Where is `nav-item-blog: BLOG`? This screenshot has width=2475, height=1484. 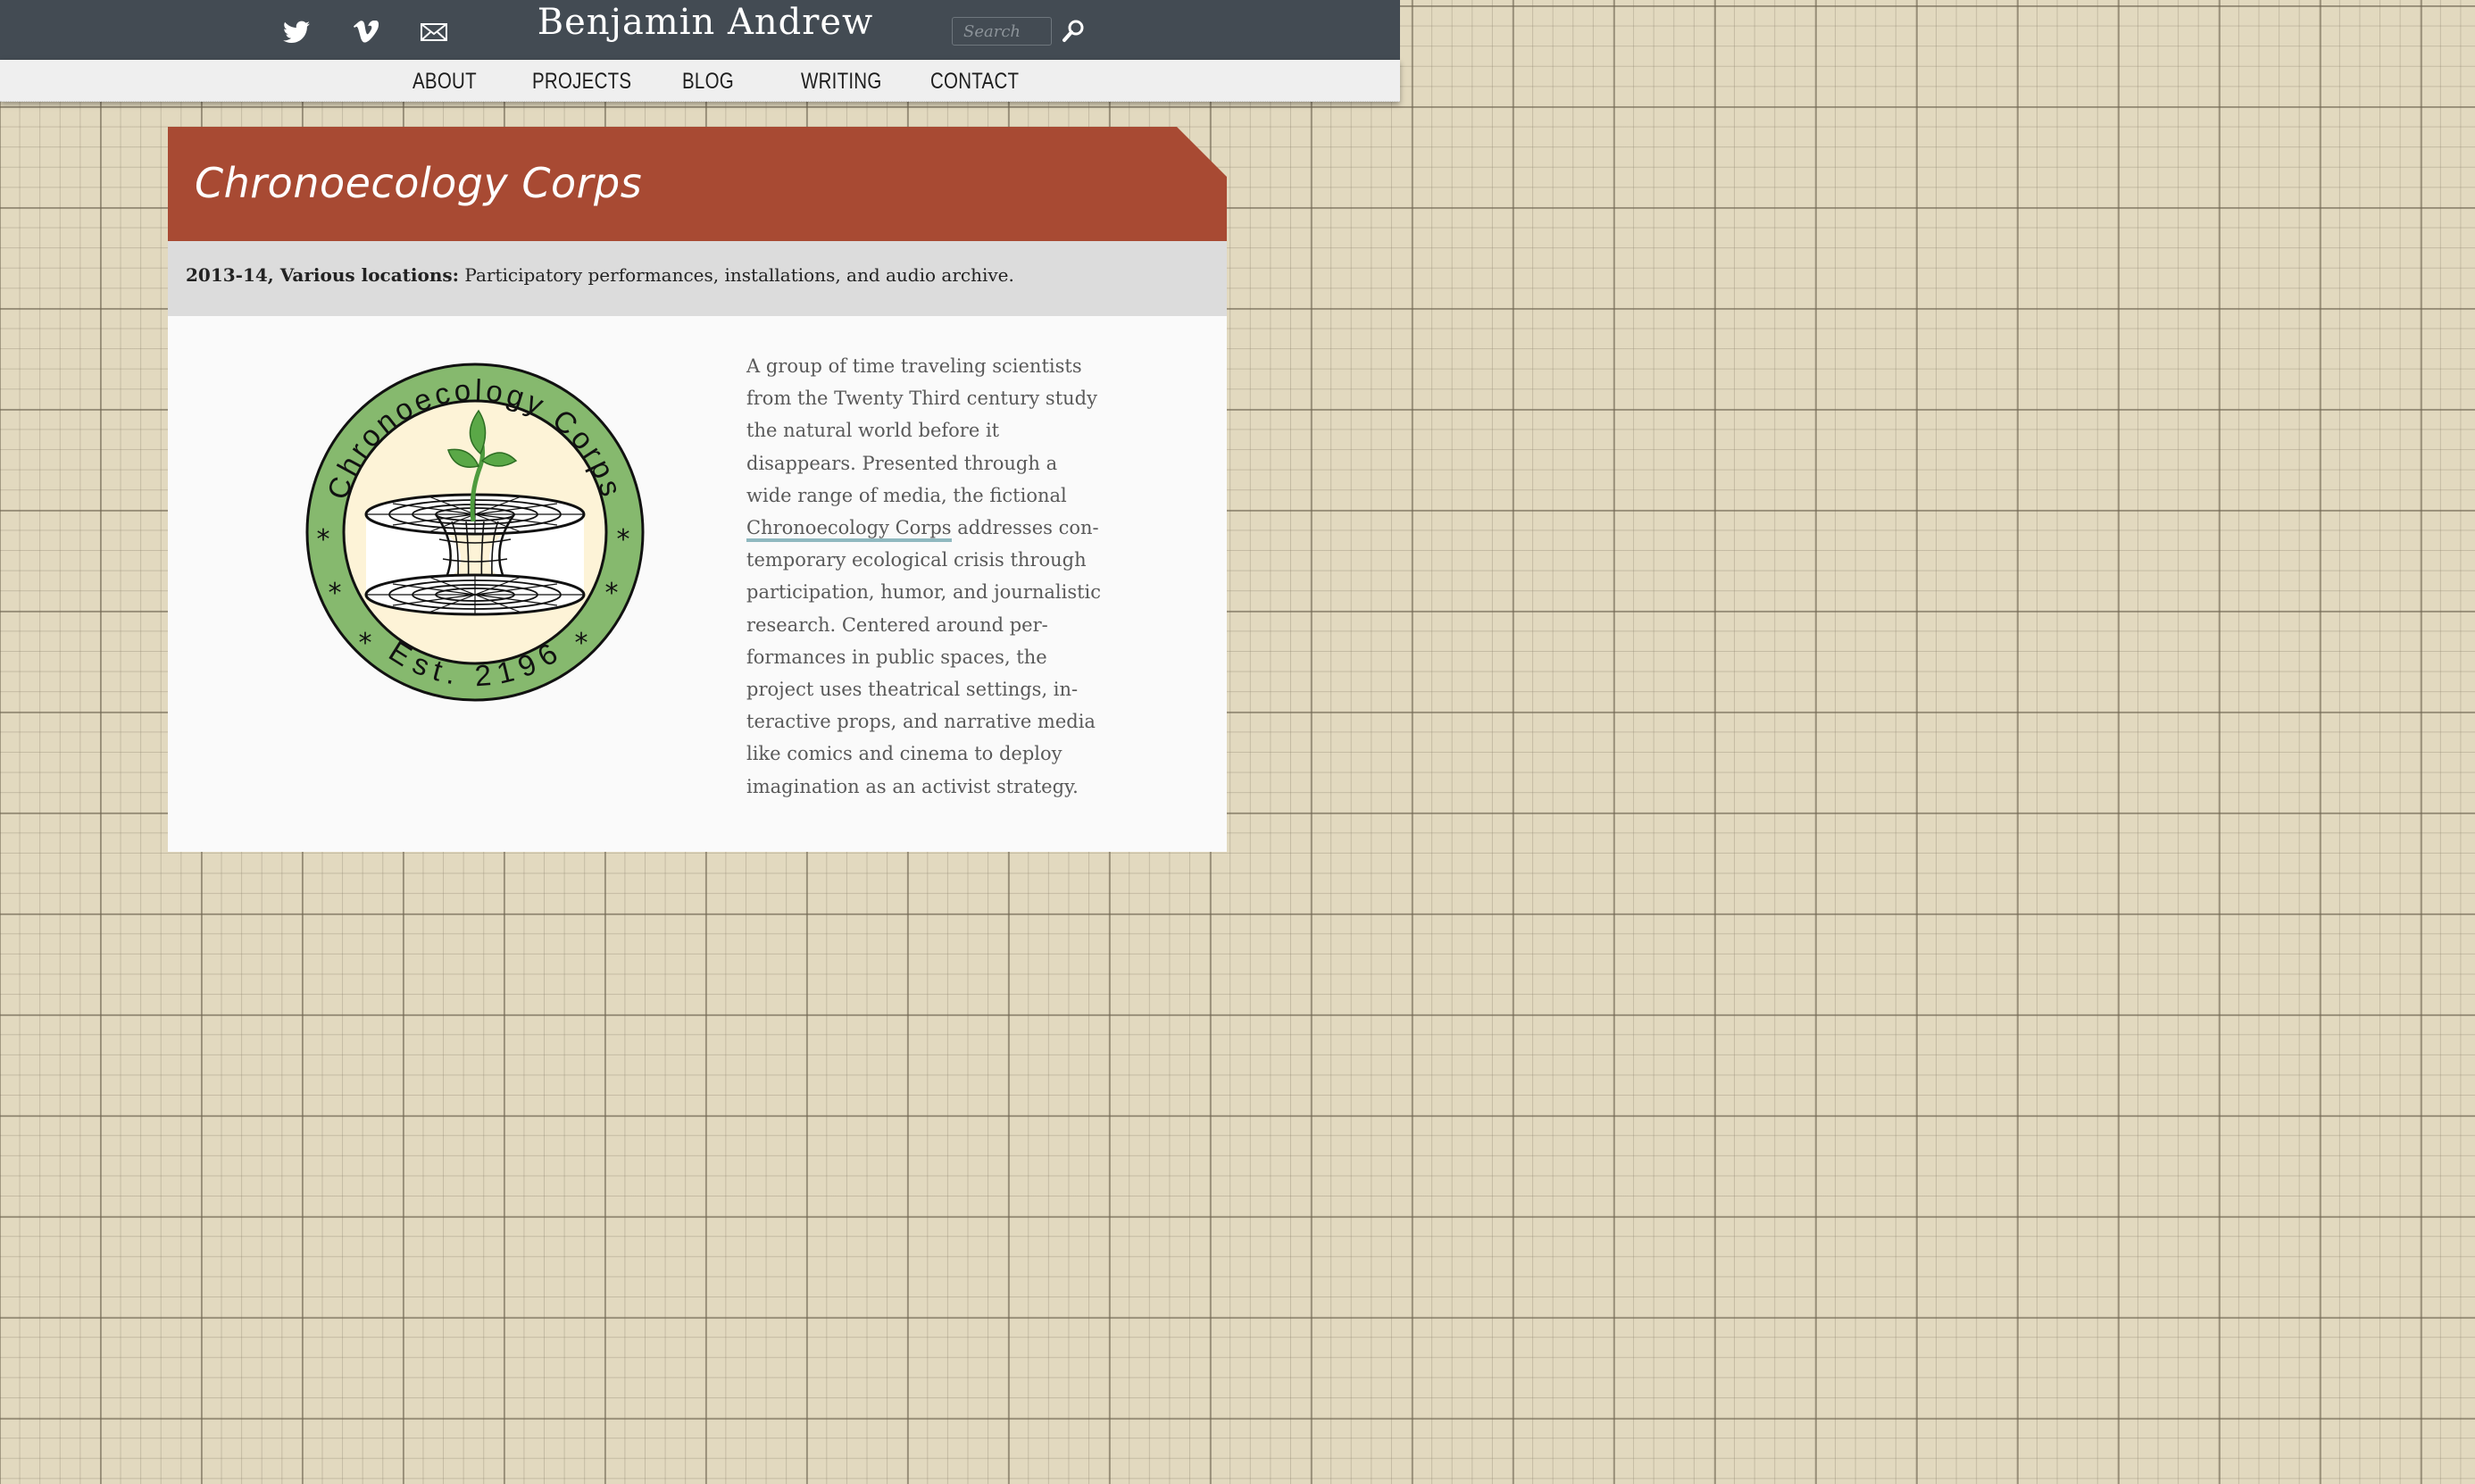
nav-item-blog: BLOG is located at coordinates (708, 82).